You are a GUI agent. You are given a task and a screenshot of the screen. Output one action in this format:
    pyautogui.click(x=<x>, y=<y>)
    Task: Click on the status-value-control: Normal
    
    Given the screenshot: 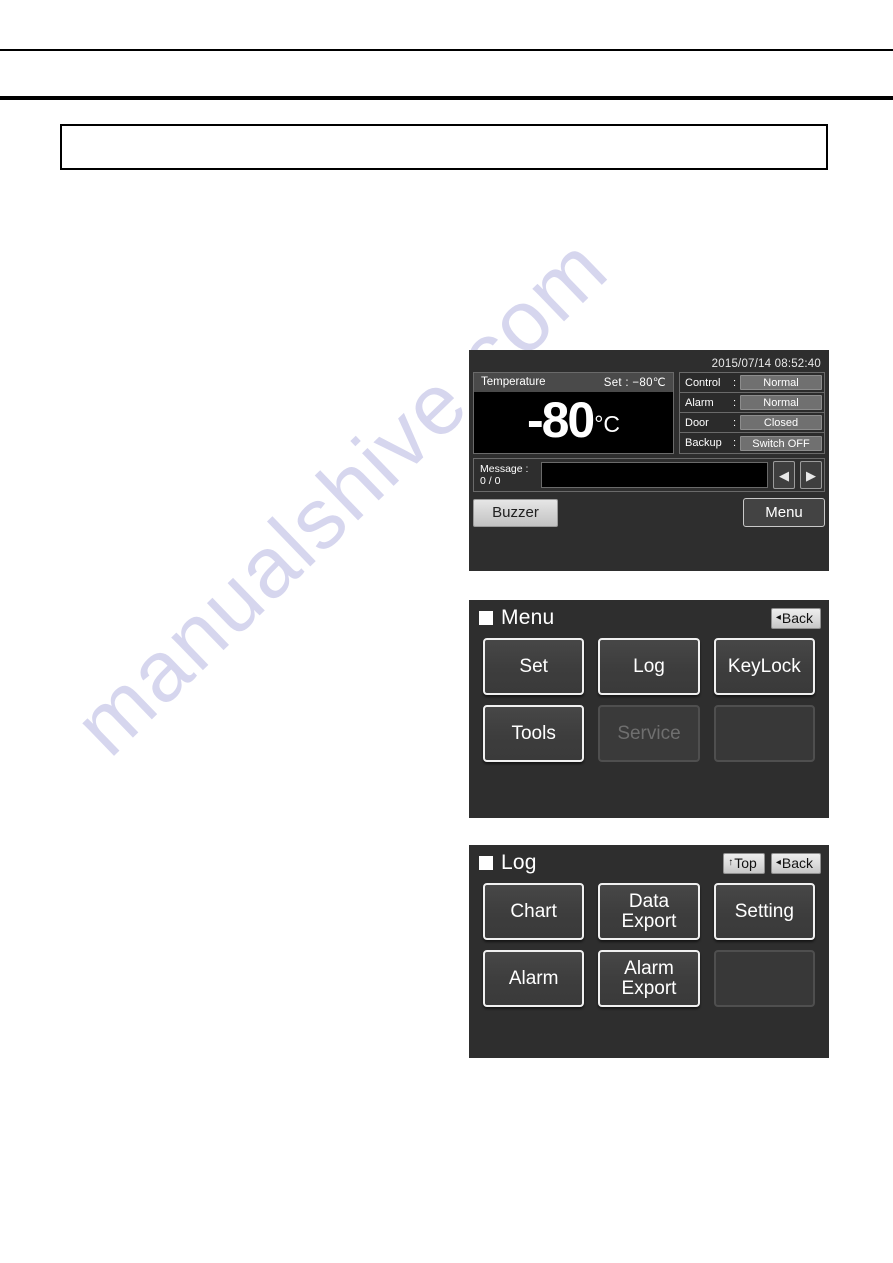 What is the action you would take?
    pyautogui.click(x=781, y=382)
    